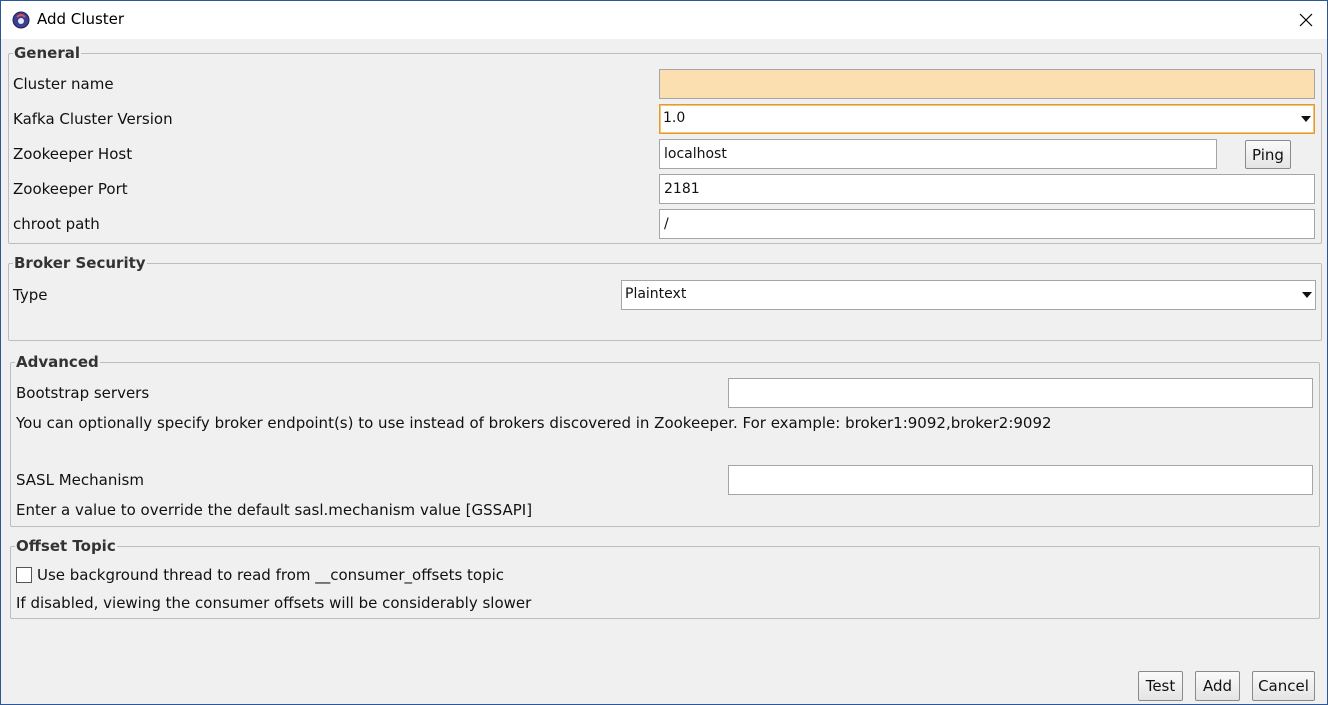 This screenshot has height=705, width=1328. What do you see at coordinates (987, 84) in the screenshot?
I see `cluster-name-field` at bounding box center [987, 84].